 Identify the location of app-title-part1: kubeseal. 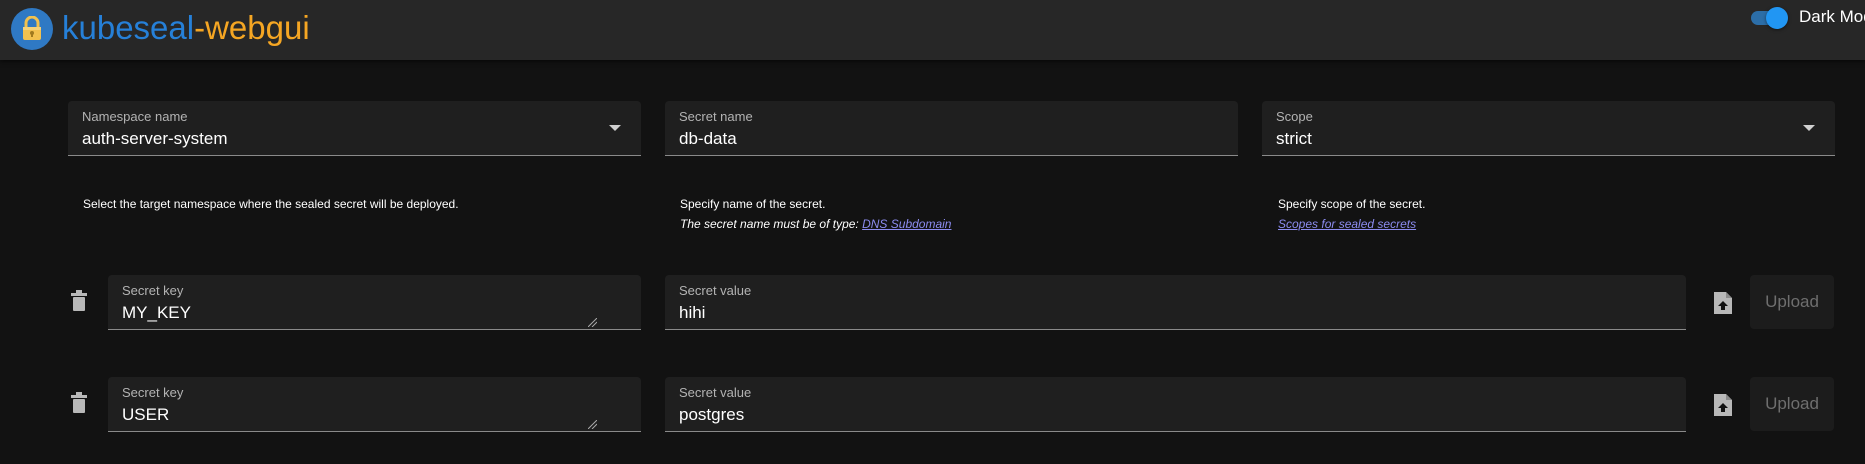
(128, 27).